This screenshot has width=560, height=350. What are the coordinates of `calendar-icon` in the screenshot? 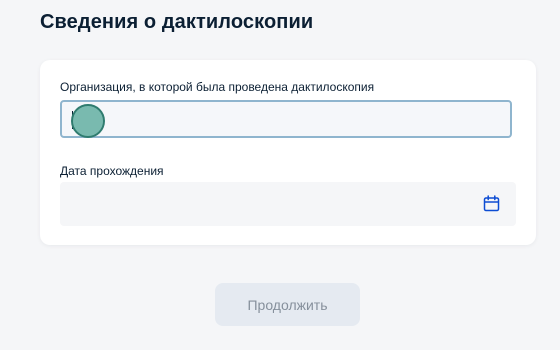 It's located at (491, 203).